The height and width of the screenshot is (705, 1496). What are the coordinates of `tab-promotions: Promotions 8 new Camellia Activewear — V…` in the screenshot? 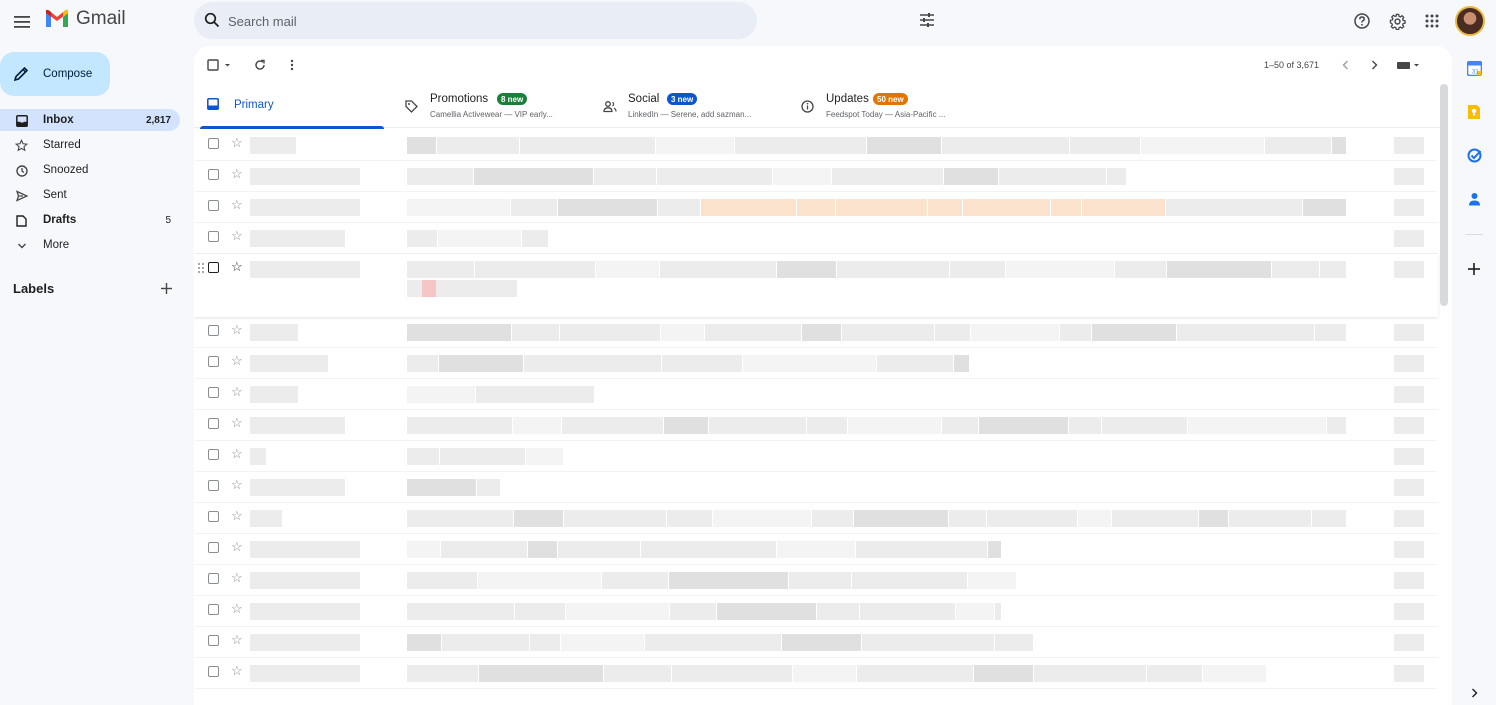 It's located at (491, 106).